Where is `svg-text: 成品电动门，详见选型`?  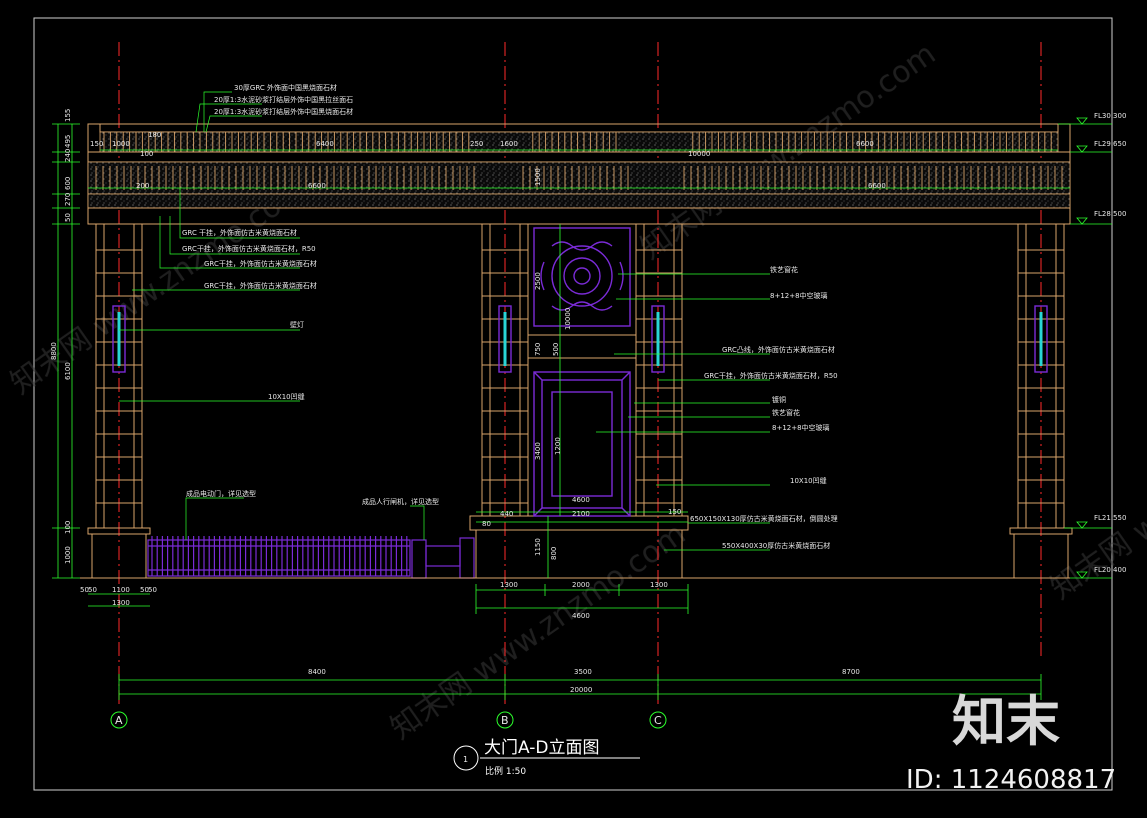 svg-text: 成品电动门，详见选型 is located at coordinates (221, 493).